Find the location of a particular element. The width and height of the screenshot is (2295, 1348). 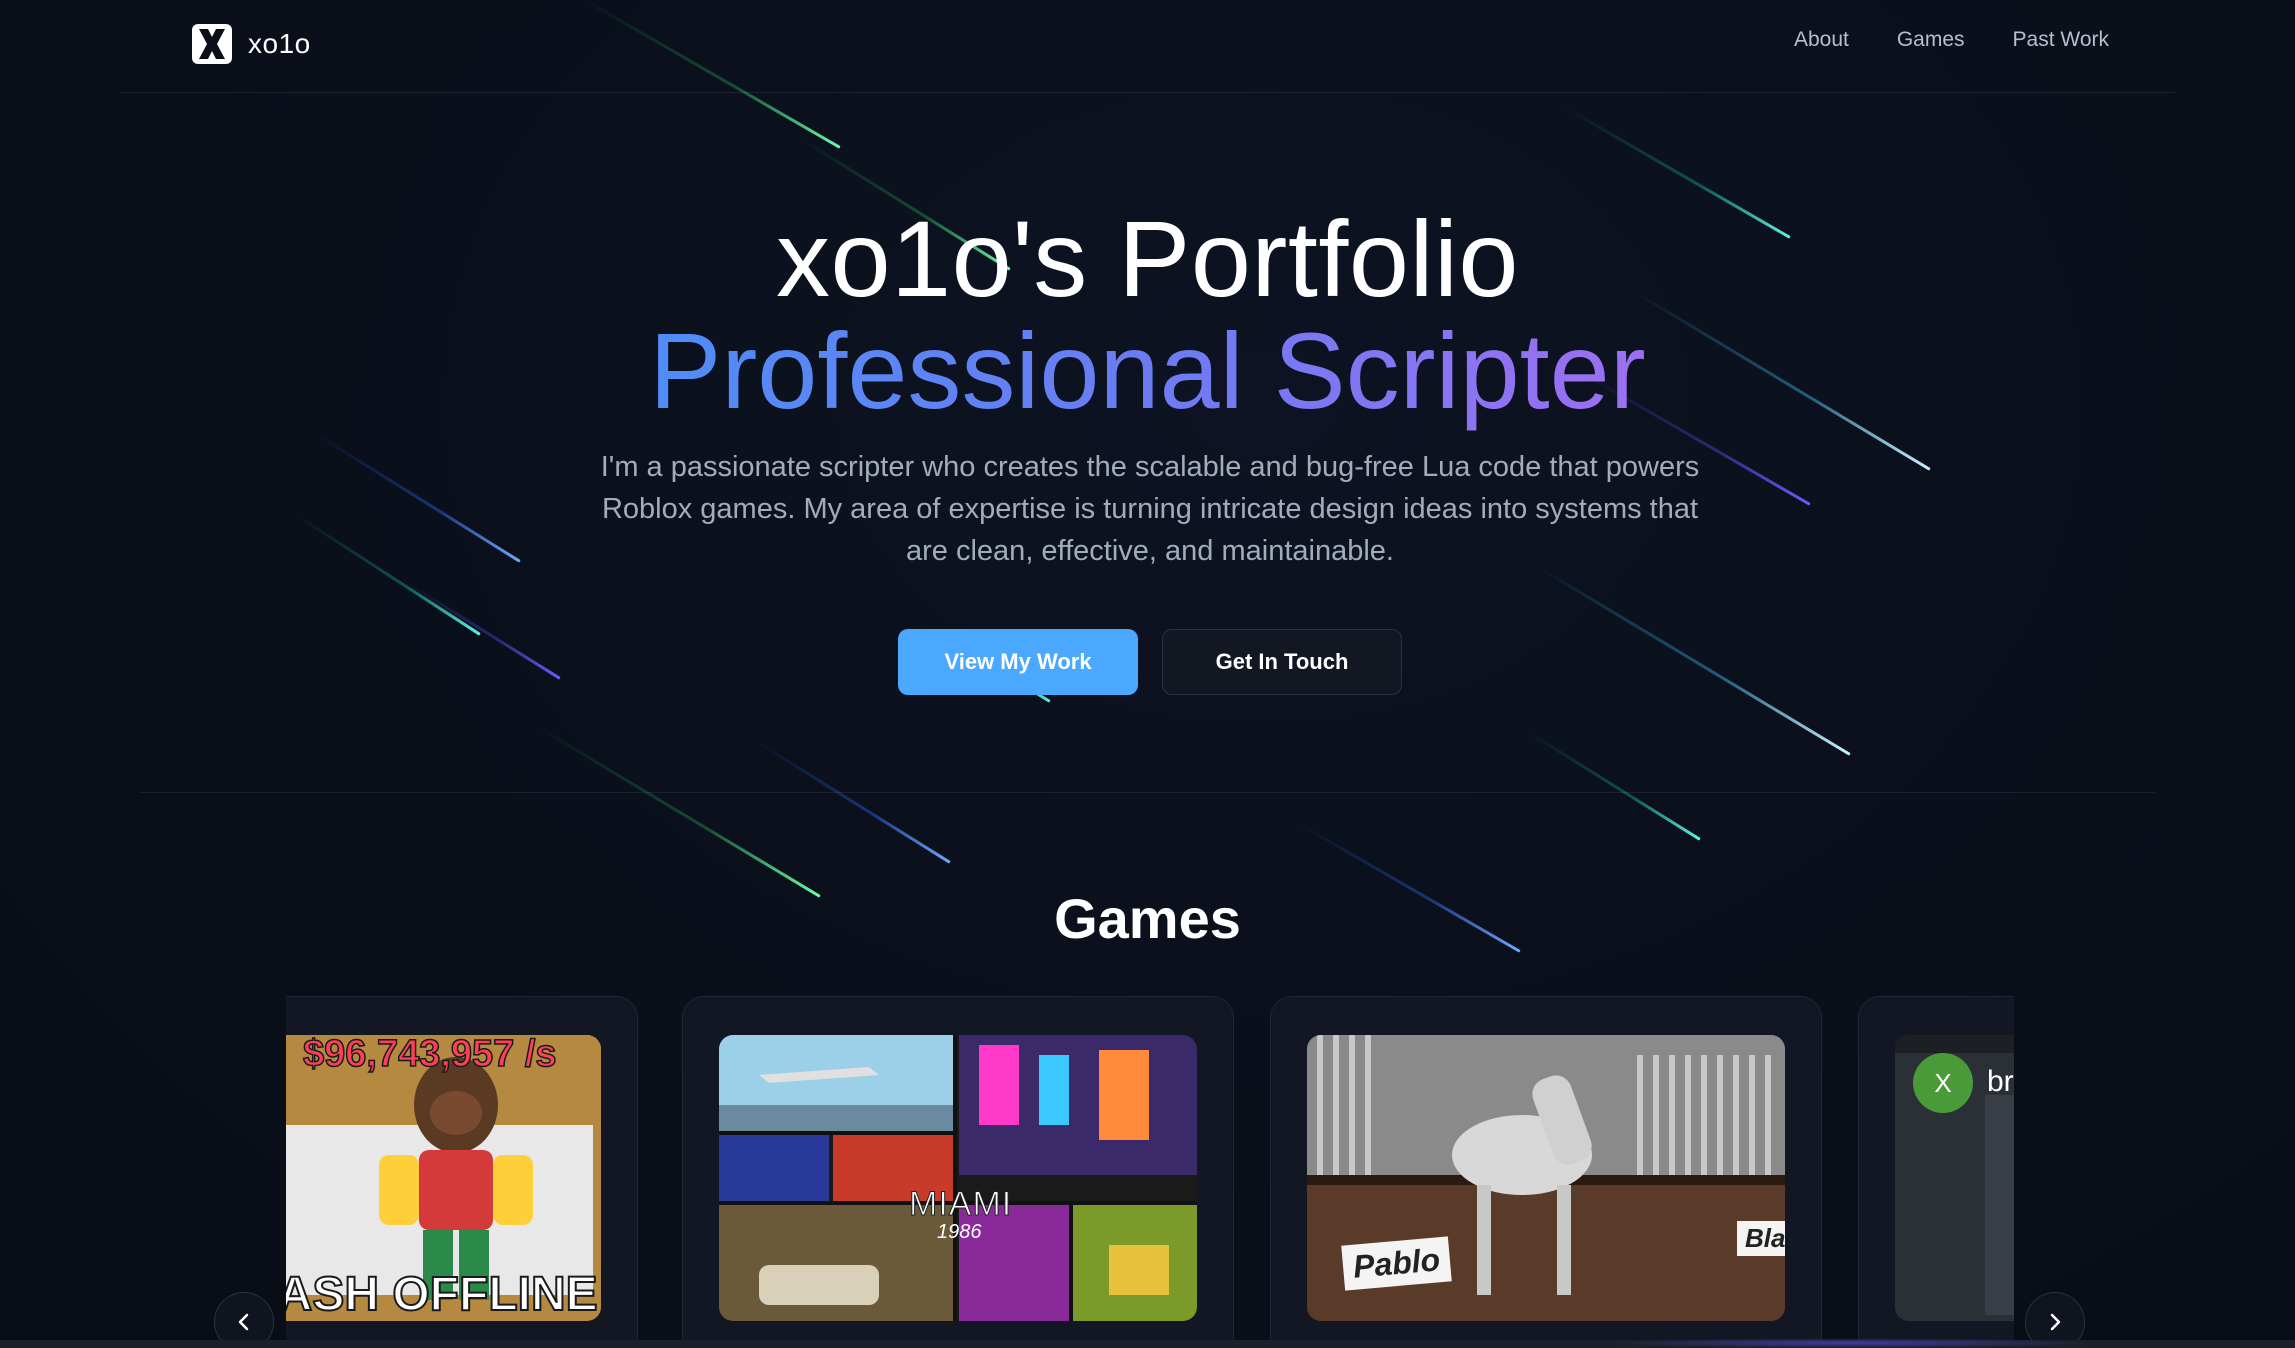

thumbnail-overlay-top: $96,743,957 /s is located at coordinates (429, 1055).